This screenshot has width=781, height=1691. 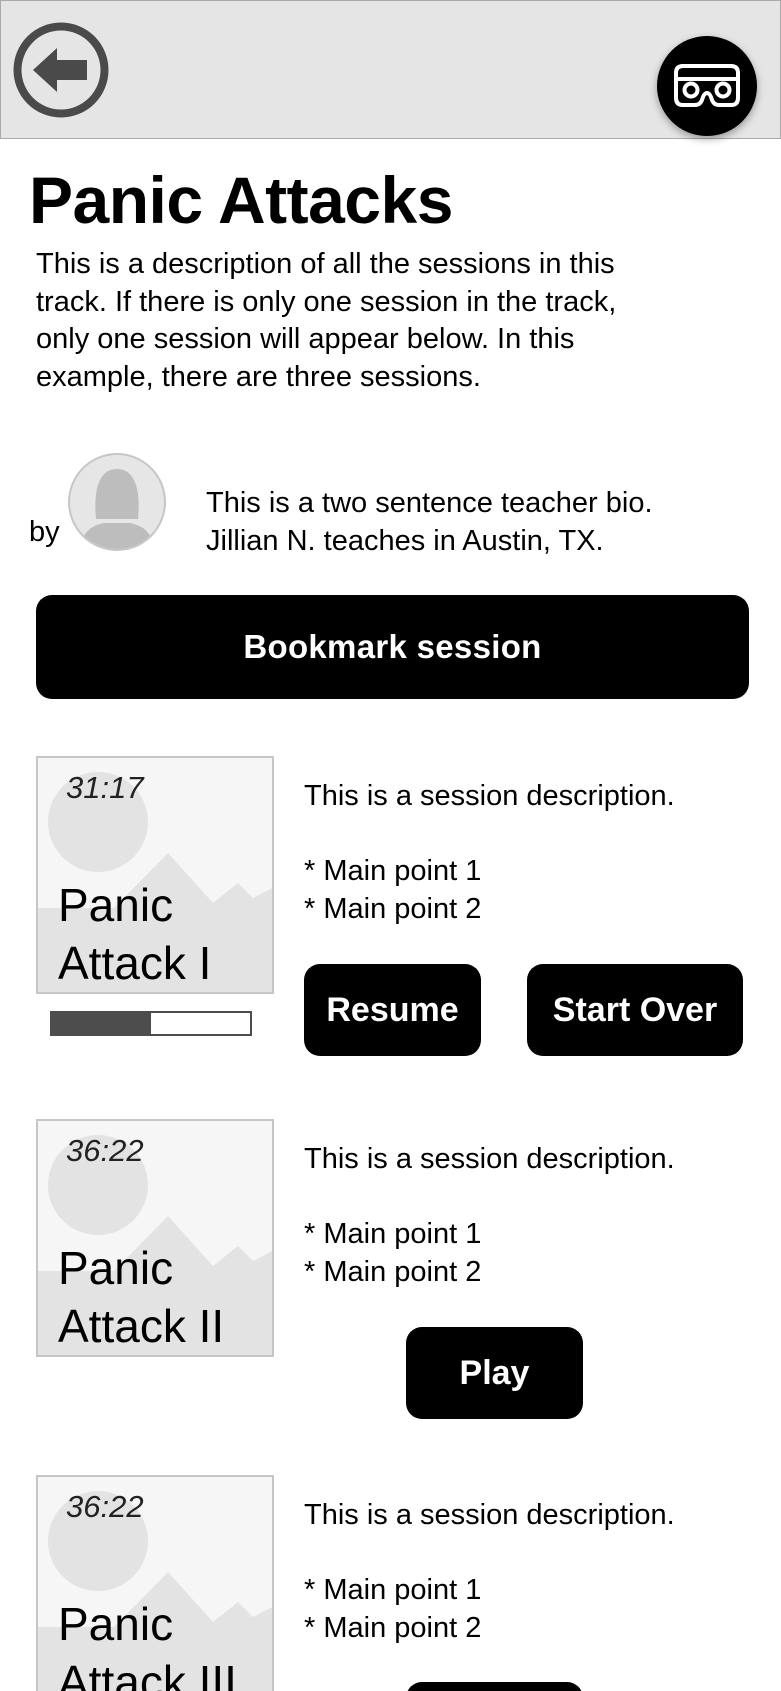 I want to click on session-title: Panic Attack III, so click(x=147, y=1643).